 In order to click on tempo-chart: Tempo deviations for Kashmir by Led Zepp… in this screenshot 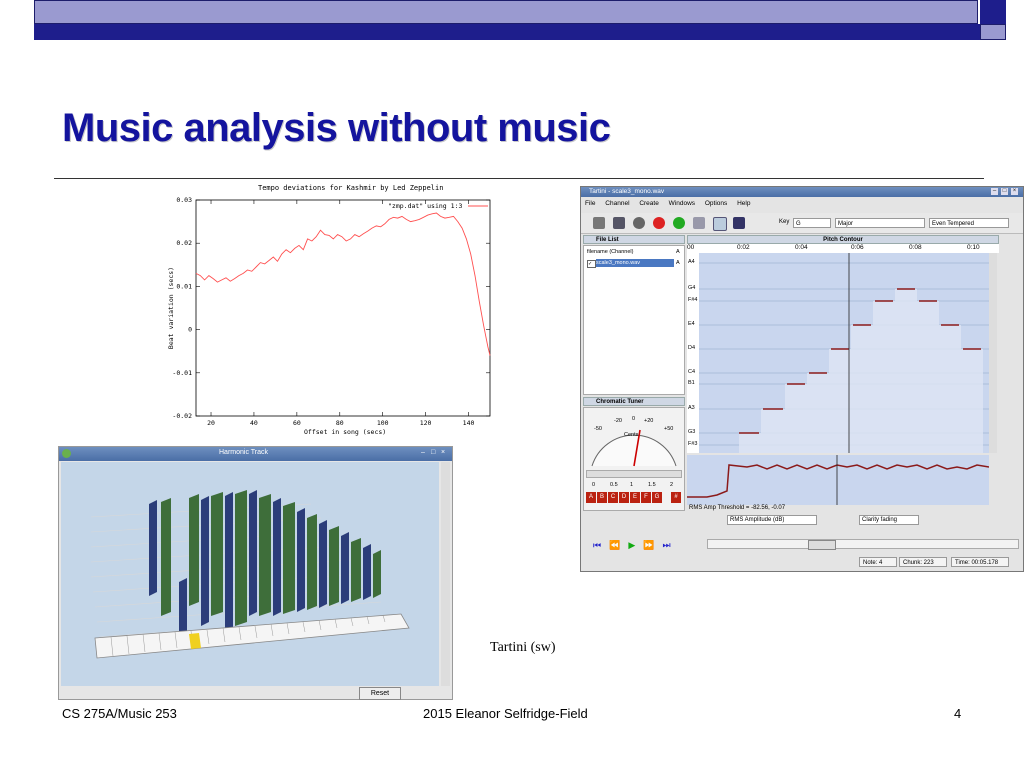, I will do `click(329, 308)`.